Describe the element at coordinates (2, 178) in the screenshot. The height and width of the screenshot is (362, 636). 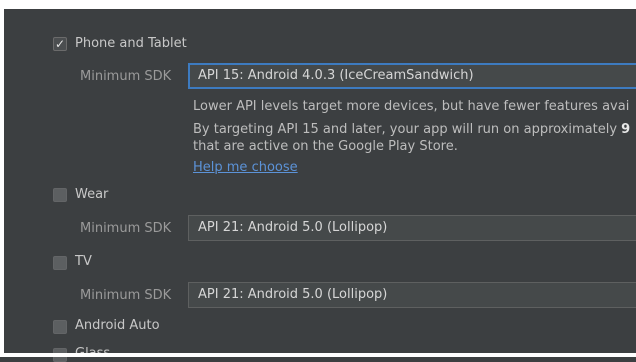
I see `window-left-edge` at that location.